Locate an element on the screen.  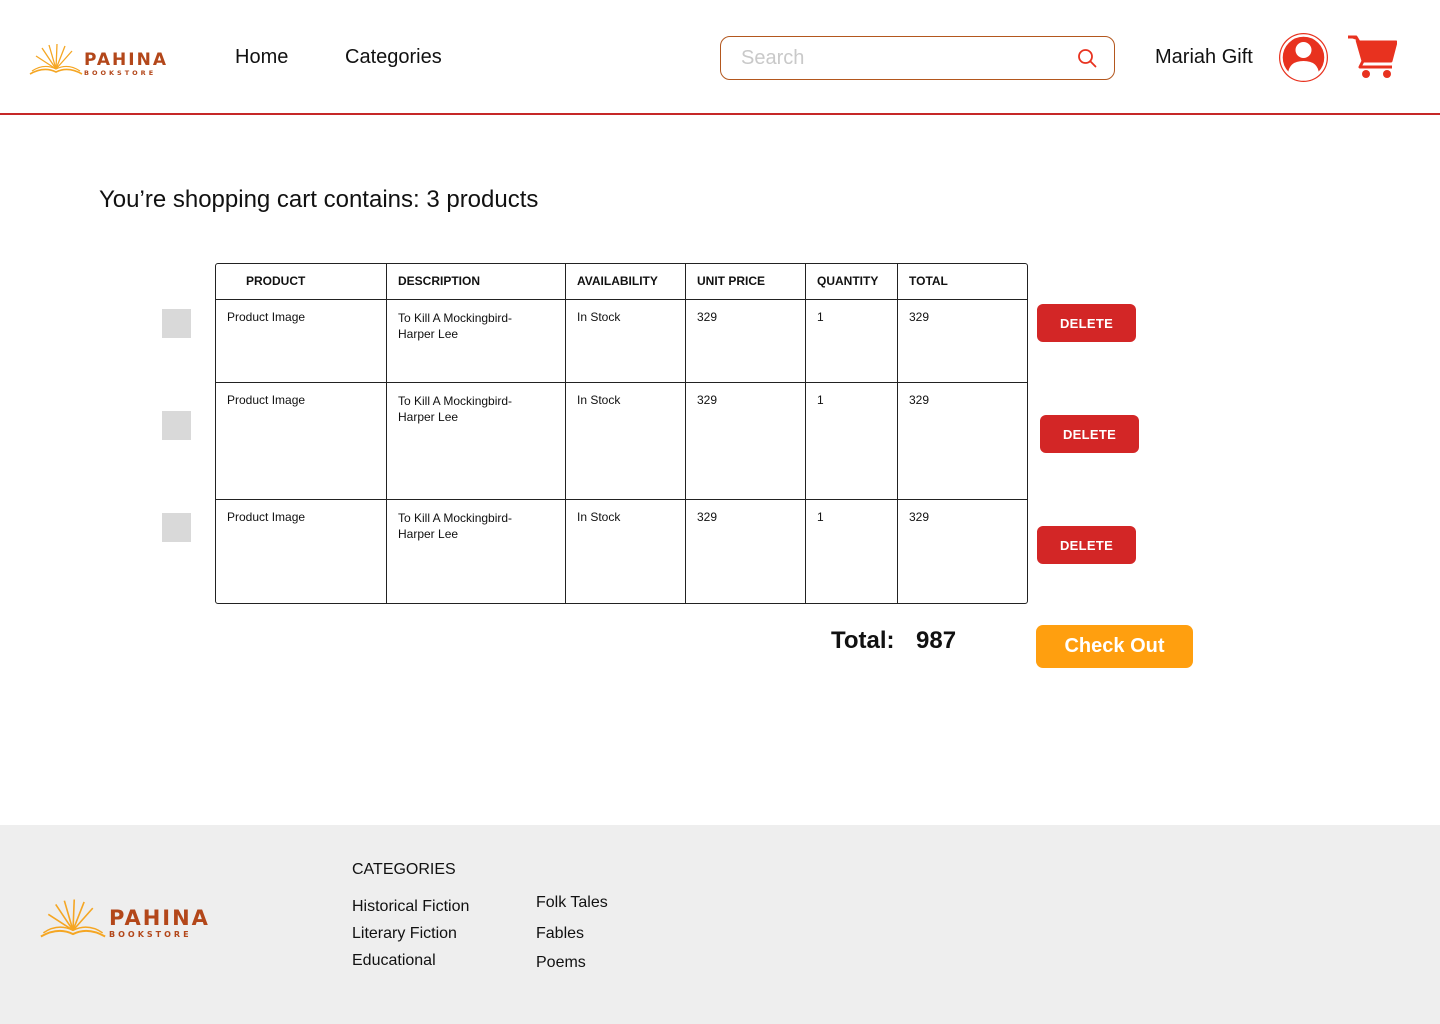
nav-categories-link: Categories is located at coordinates (393, 57).